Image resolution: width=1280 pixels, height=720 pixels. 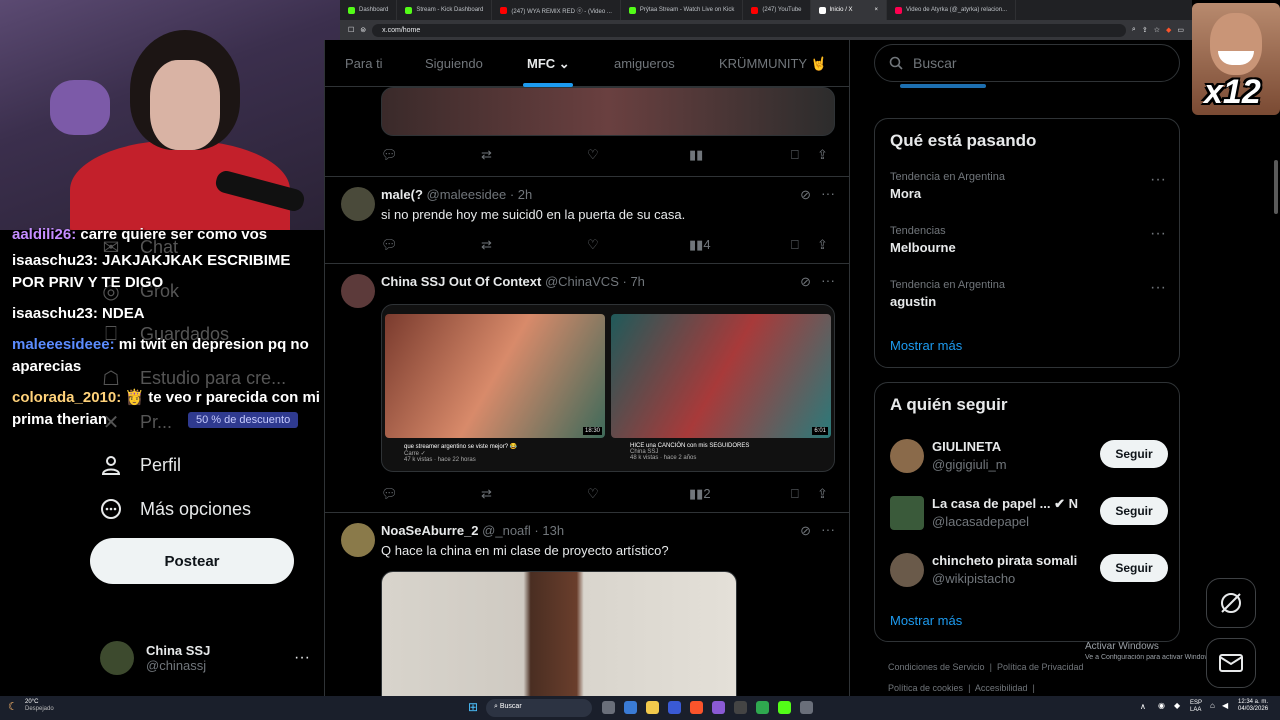 What do you see at coordinates (700, 245) in the screenshot?
I see `views-icon: ▮▮ 4` at bounding box center [700, 245].